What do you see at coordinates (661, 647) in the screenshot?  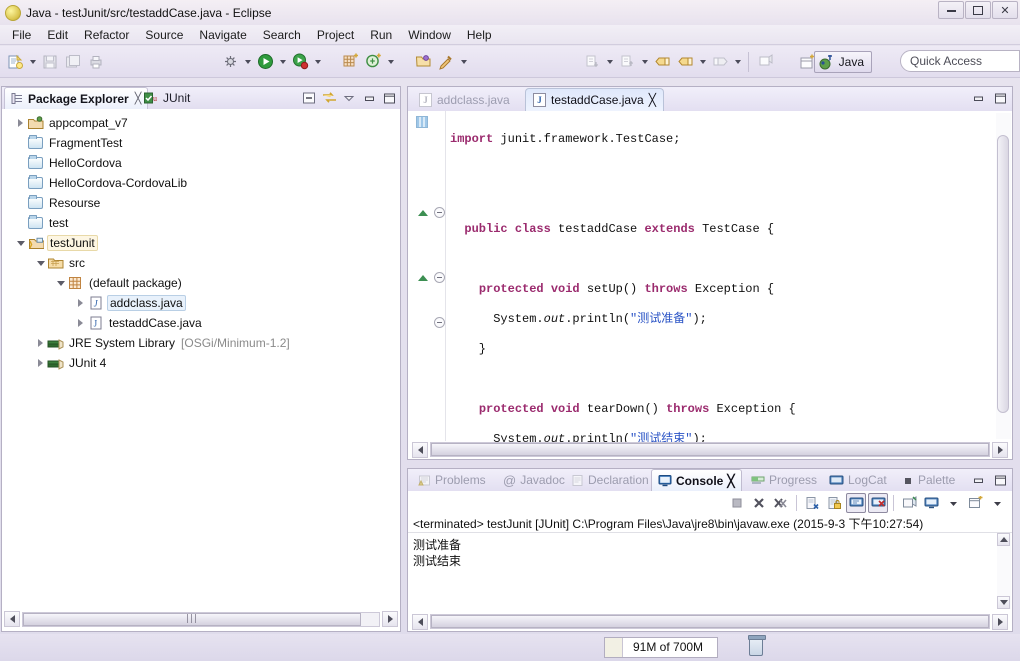 I see `heap-status-indicator: 91M of 700M` at bounding box center [661, 647].